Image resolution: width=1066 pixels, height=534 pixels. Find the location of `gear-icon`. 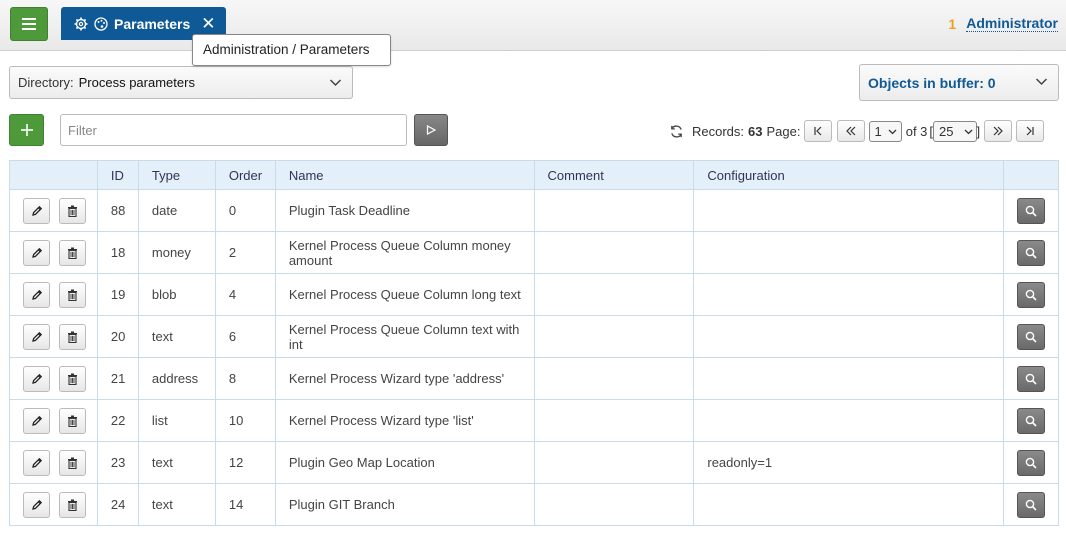

gear-icon is located at coordinates (81, 23).